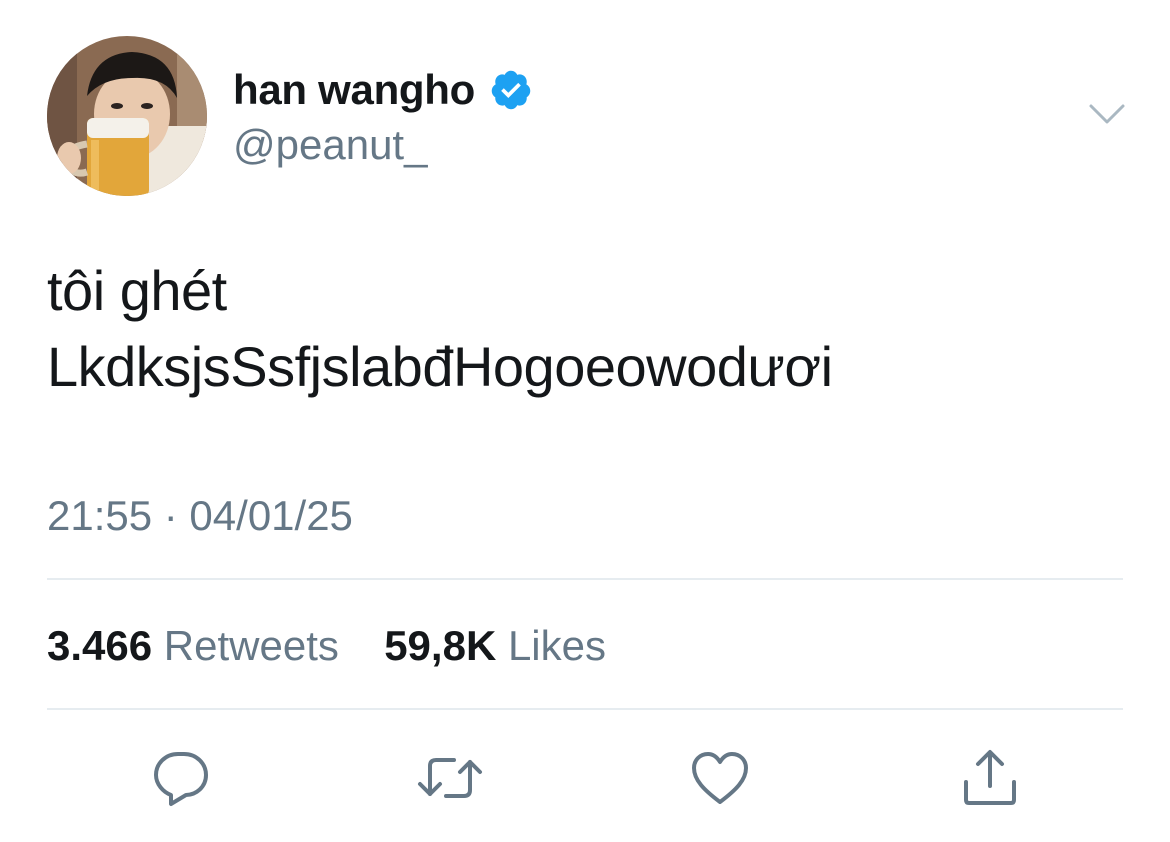 The image size is (1170, 842). Describe the element at coordinates (383, 145) in the screenshot. I see `author-handle: @peanut_` at that location.